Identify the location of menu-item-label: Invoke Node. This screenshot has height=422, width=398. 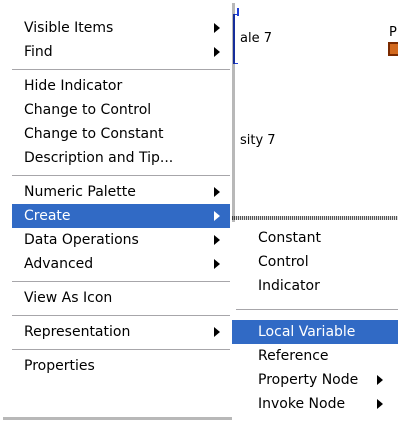
(302, 404).